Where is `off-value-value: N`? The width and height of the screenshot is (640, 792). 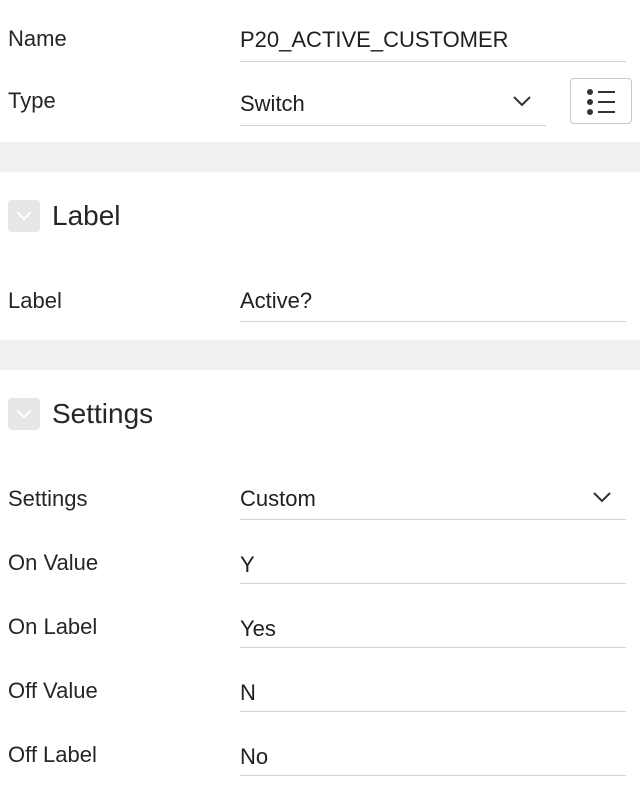 off-value-value: N is located at coordinates (248, 692).